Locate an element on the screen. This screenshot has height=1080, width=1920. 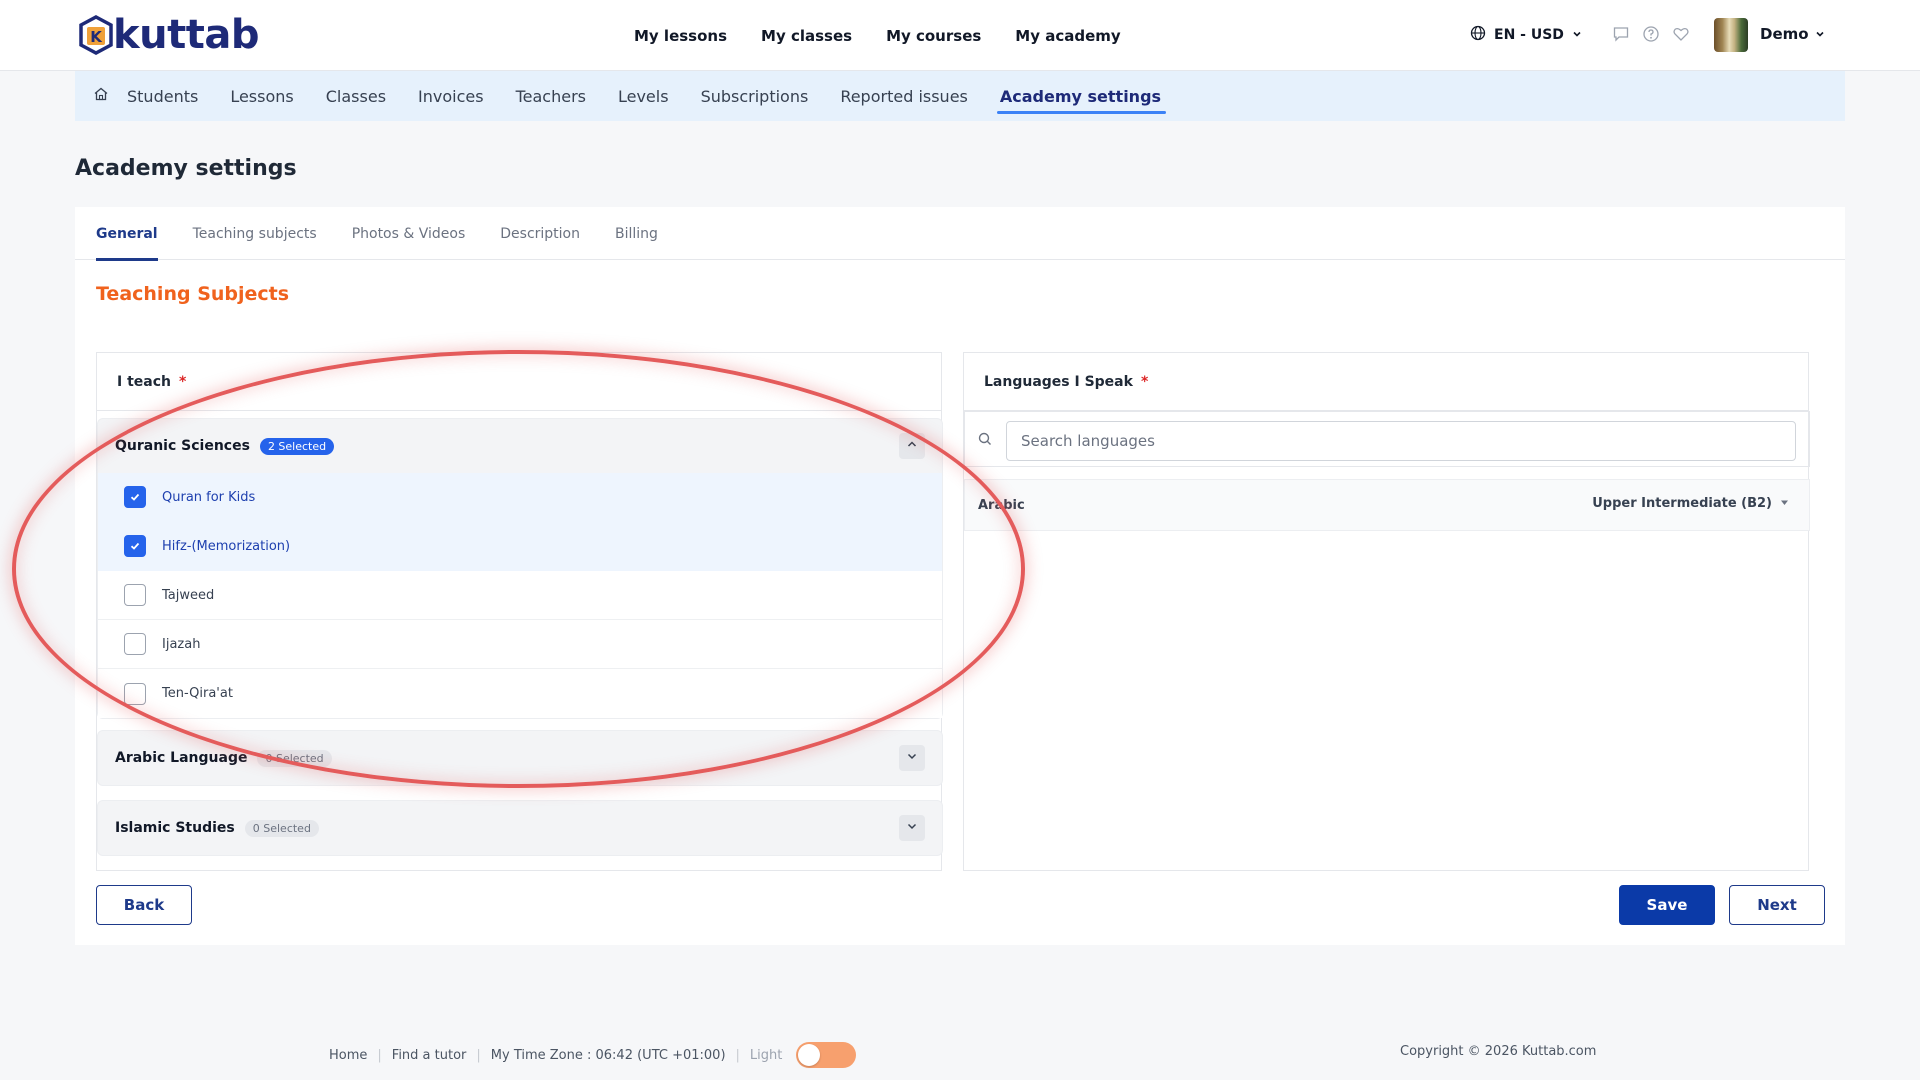
group-header: Arabic Language 0 Selected is located at coordinates (520, 758).